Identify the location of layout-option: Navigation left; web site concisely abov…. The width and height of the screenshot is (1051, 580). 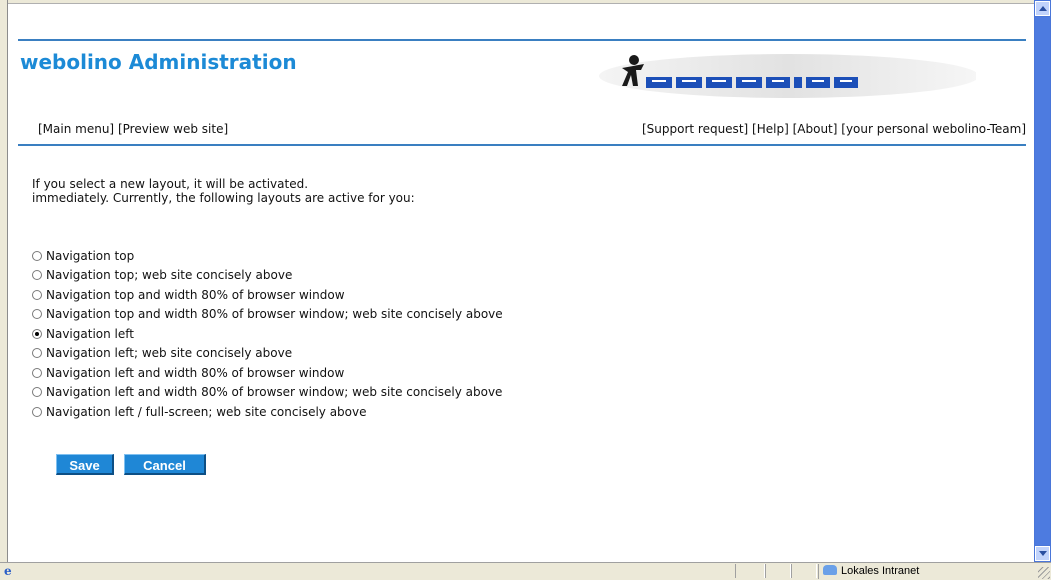
(267, 354).